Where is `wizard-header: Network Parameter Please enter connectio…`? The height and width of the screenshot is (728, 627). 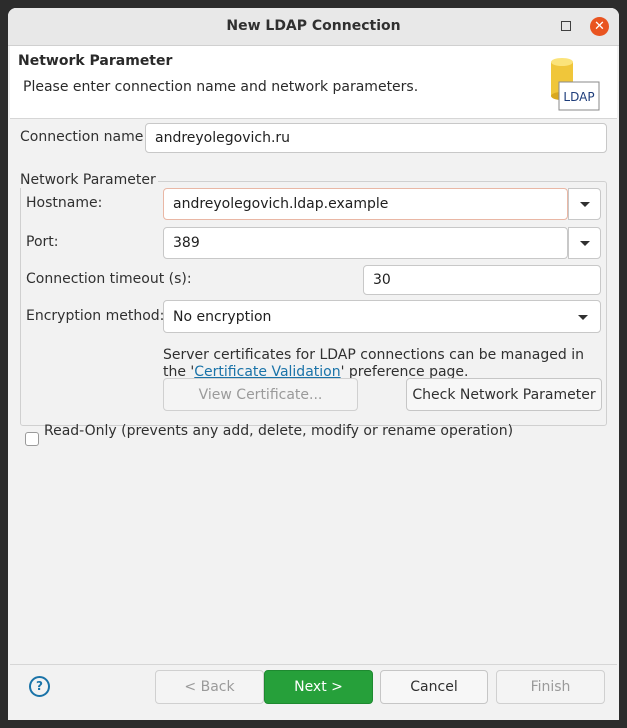 wizard-header: Network Parameter Please enter connectio… is located at coordinates (313, 82).